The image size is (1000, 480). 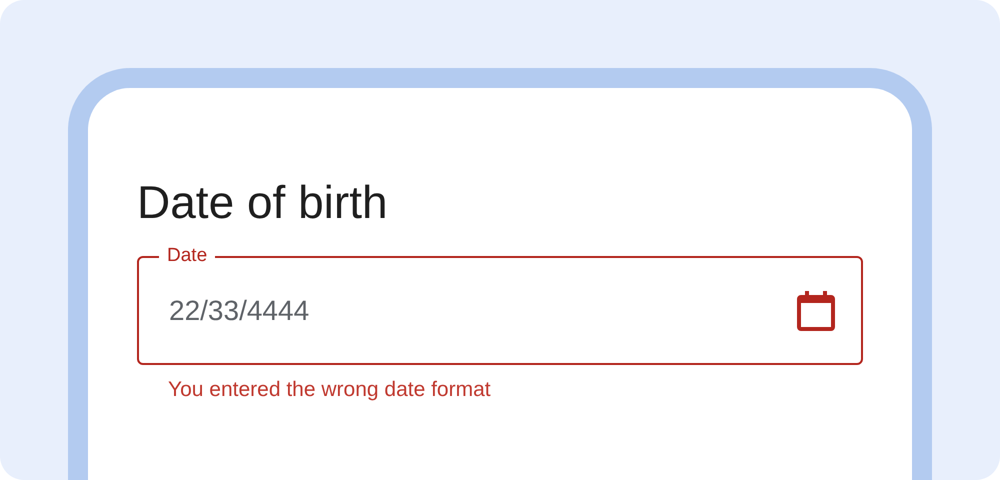 I want to click on date-input: 22/33/4444, so click(x=483, y=310).